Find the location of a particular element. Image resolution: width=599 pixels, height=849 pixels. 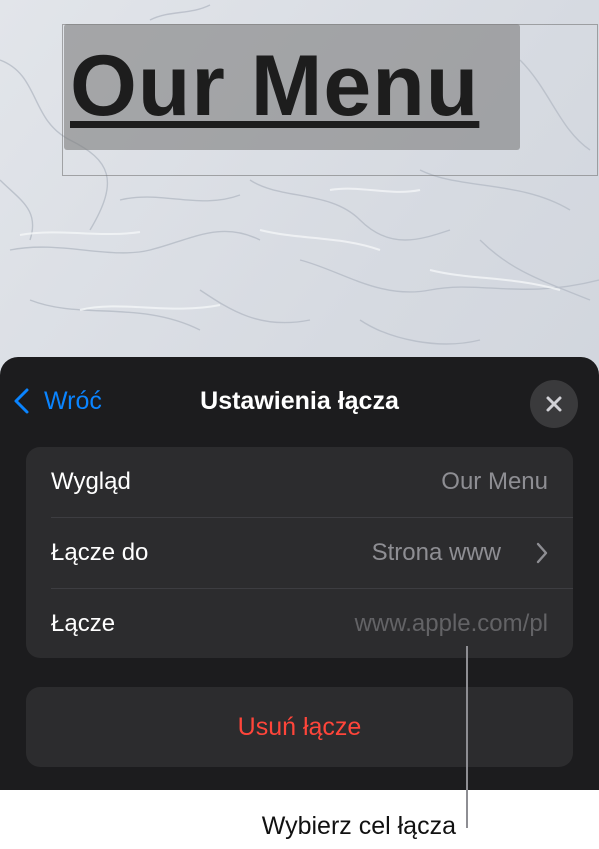

xmark-icon is located at coordinates (554, 404).